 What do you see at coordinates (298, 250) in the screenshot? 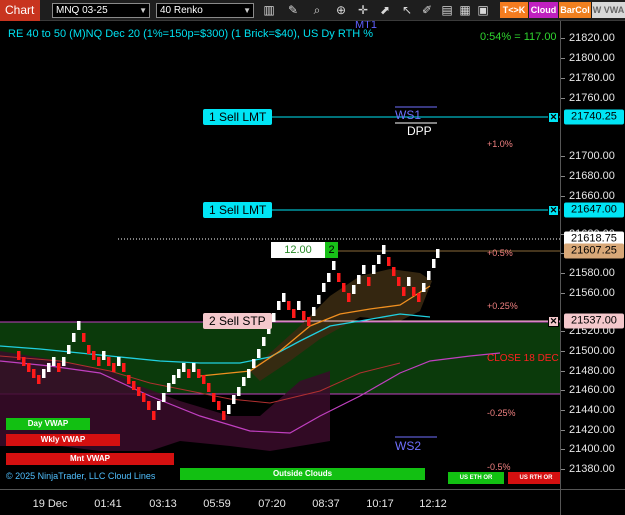
I see `position-avg-price: 12.00` at bounding box center [298, 250].